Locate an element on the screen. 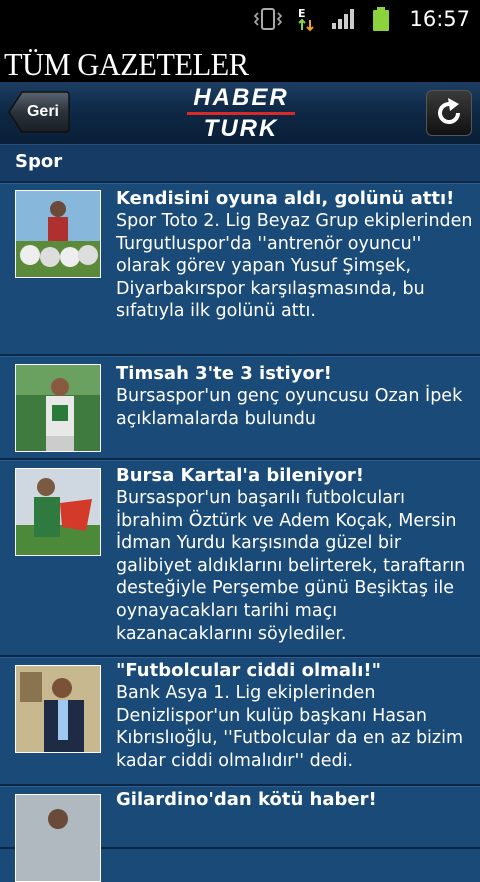 The height and width of the screenshot is (882, 480). section-header: Spor is located at coordinates (240, 164).